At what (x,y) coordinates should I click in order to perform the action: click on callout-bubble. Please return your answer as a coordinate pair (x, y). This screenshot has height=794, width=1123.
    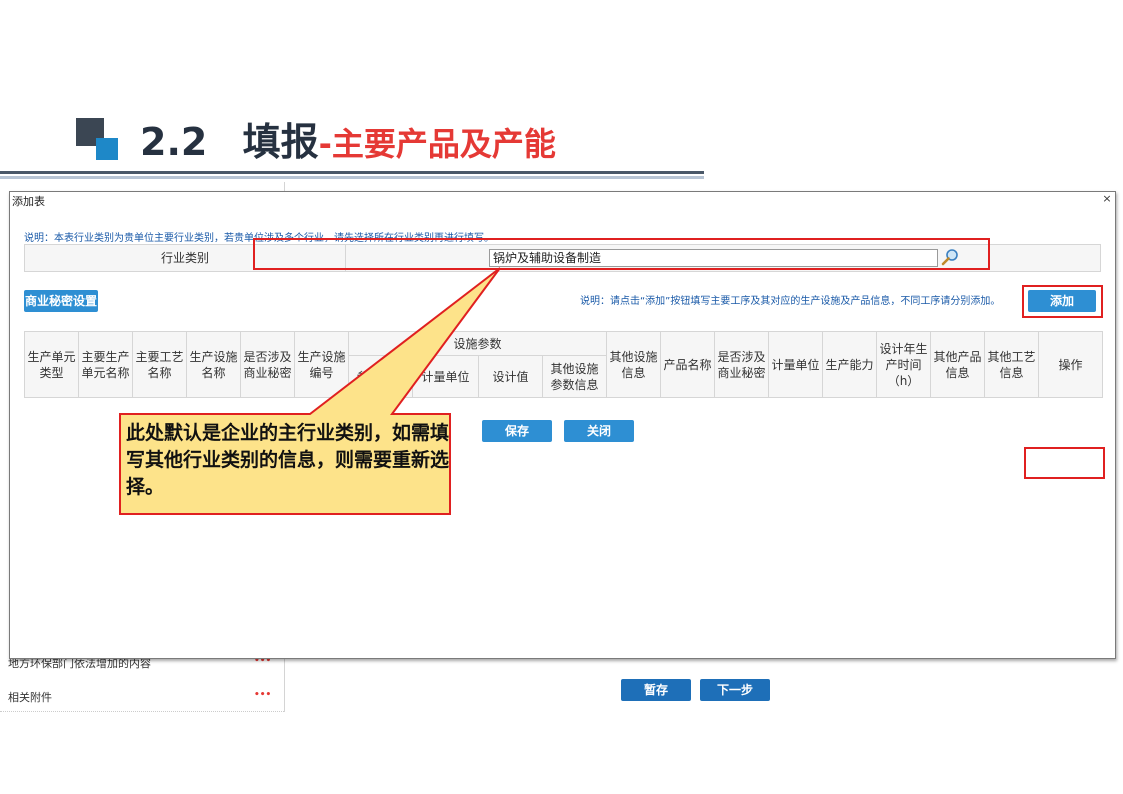
    Looking at the image, I should click on (310, 391).